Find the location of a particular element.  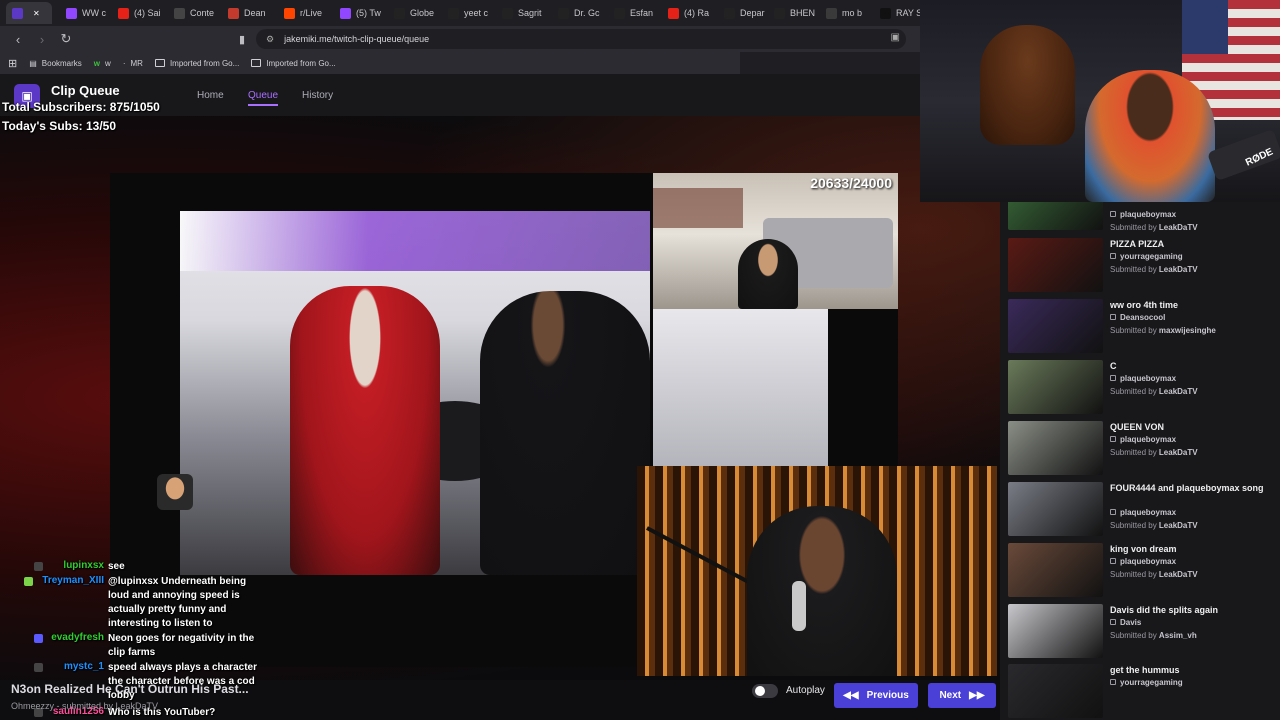

room-decor is located at coordinates (698, 208).